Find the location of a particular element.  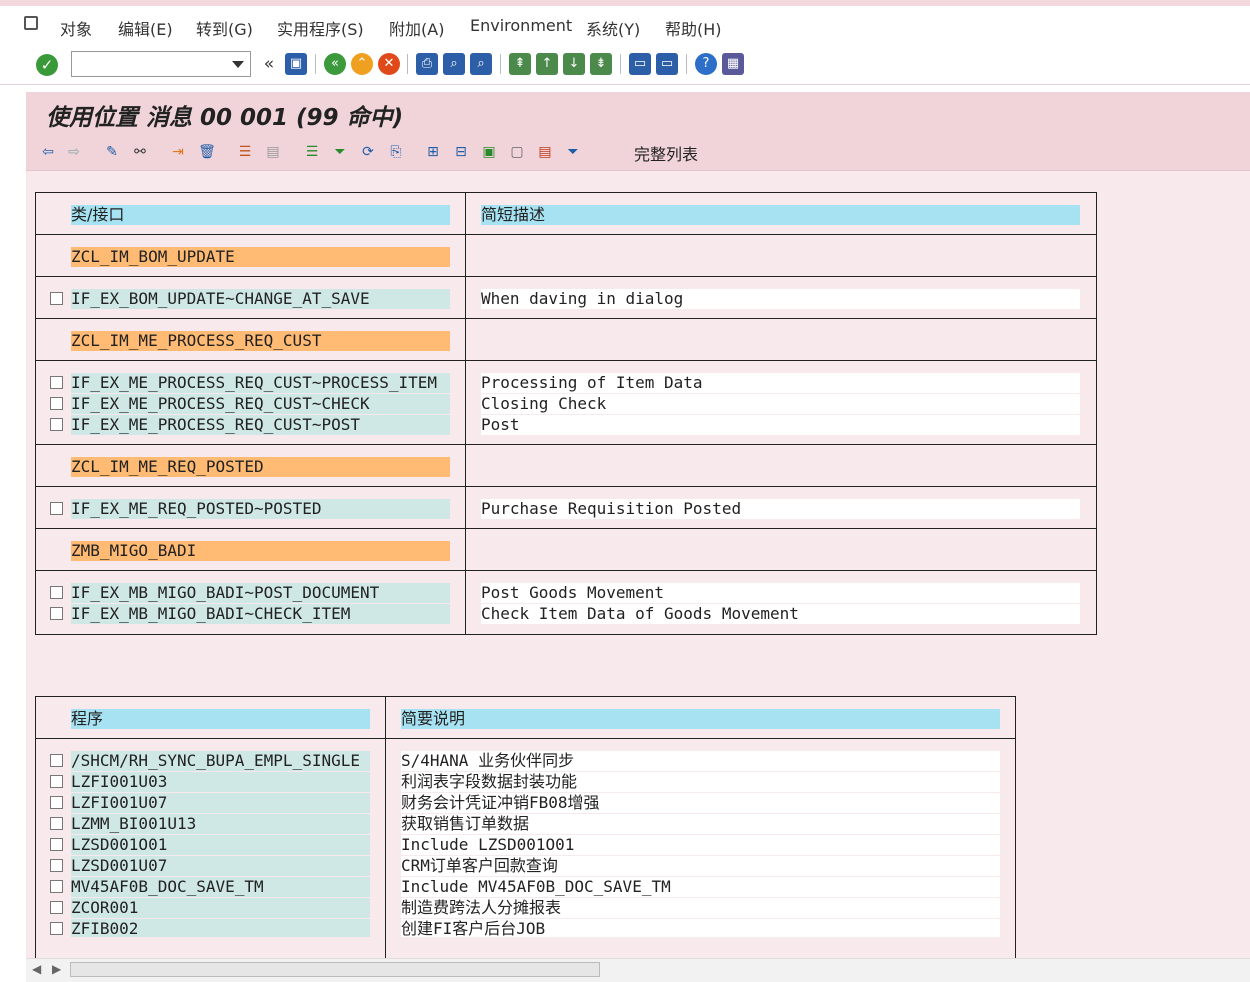

find-next-icon: ⌕ is located at coordinates (481, 64).